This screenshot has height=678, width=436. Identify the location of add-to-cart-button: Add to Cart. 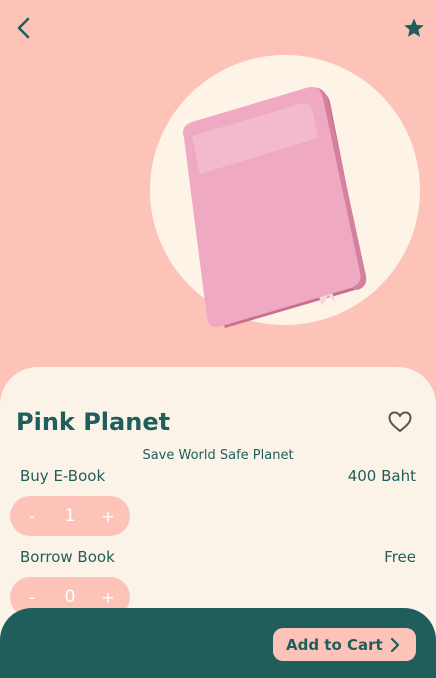
(344, 644).